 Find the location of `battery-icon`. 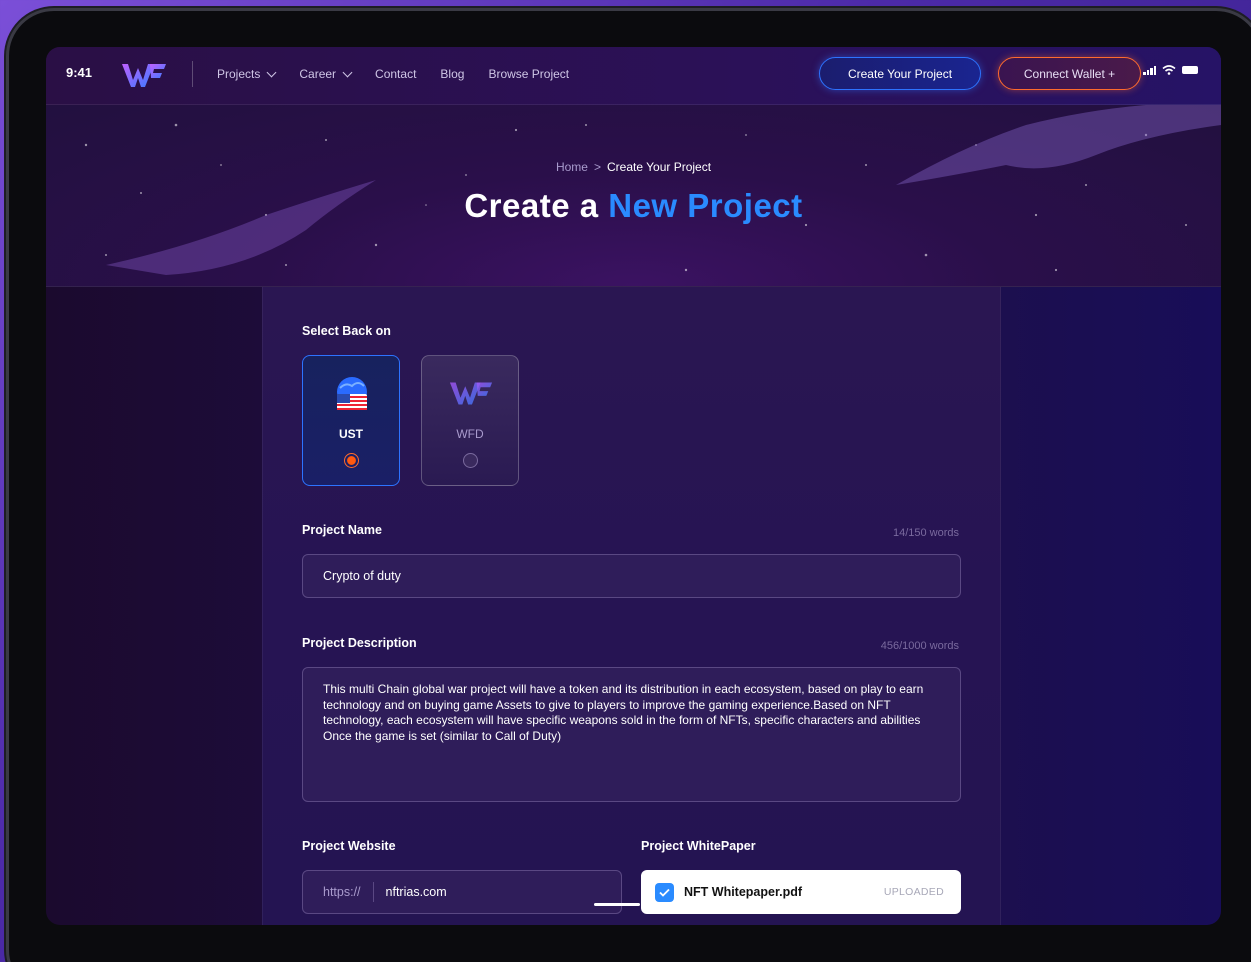

battery-icon is located at coordinates (1190, 70).